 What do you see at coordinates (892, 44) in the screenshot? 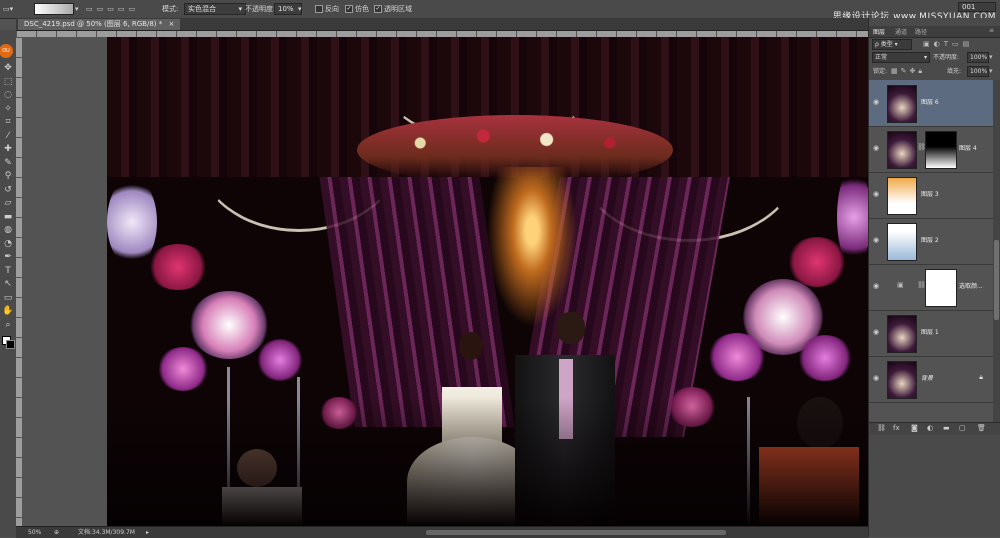
I see `kind-filter-select: ρ 类型 ▾` at bounding box center [892, 44].